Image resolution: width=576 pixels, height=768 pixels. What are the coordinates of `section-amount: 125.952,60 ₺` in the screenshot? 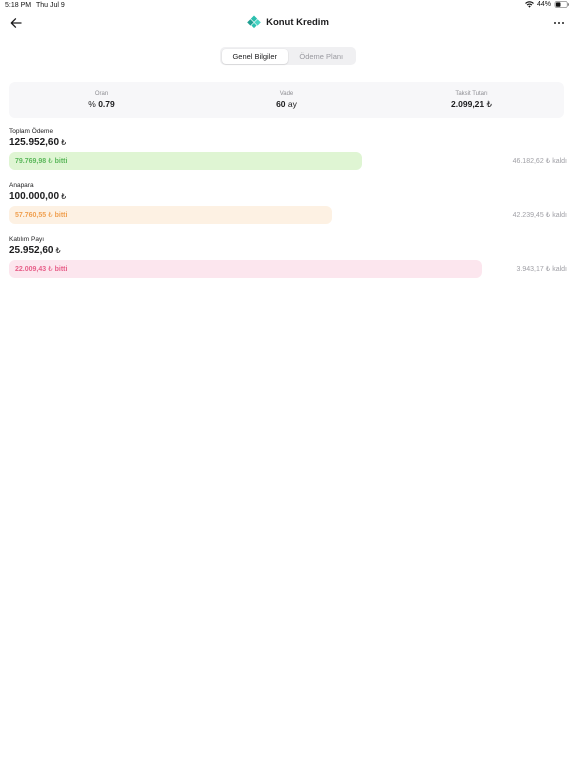 It's located at (288, 142).